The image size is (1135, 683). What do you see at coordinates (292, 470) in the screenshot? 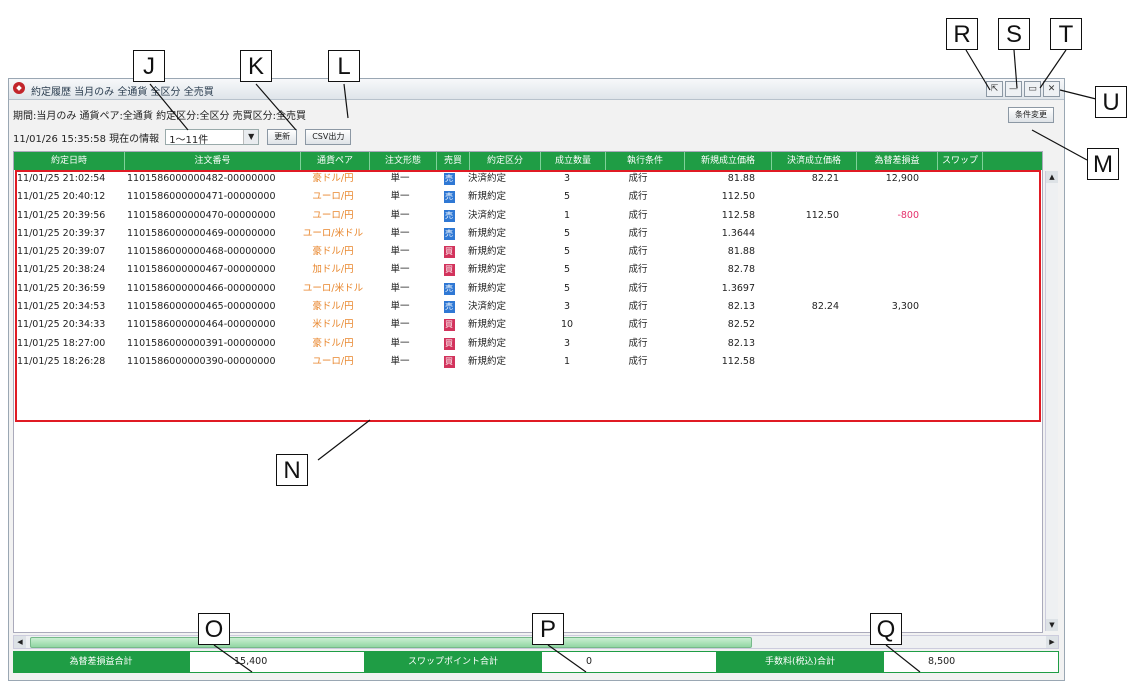
I see `callout-n: N` at bounding box center [292, 470].